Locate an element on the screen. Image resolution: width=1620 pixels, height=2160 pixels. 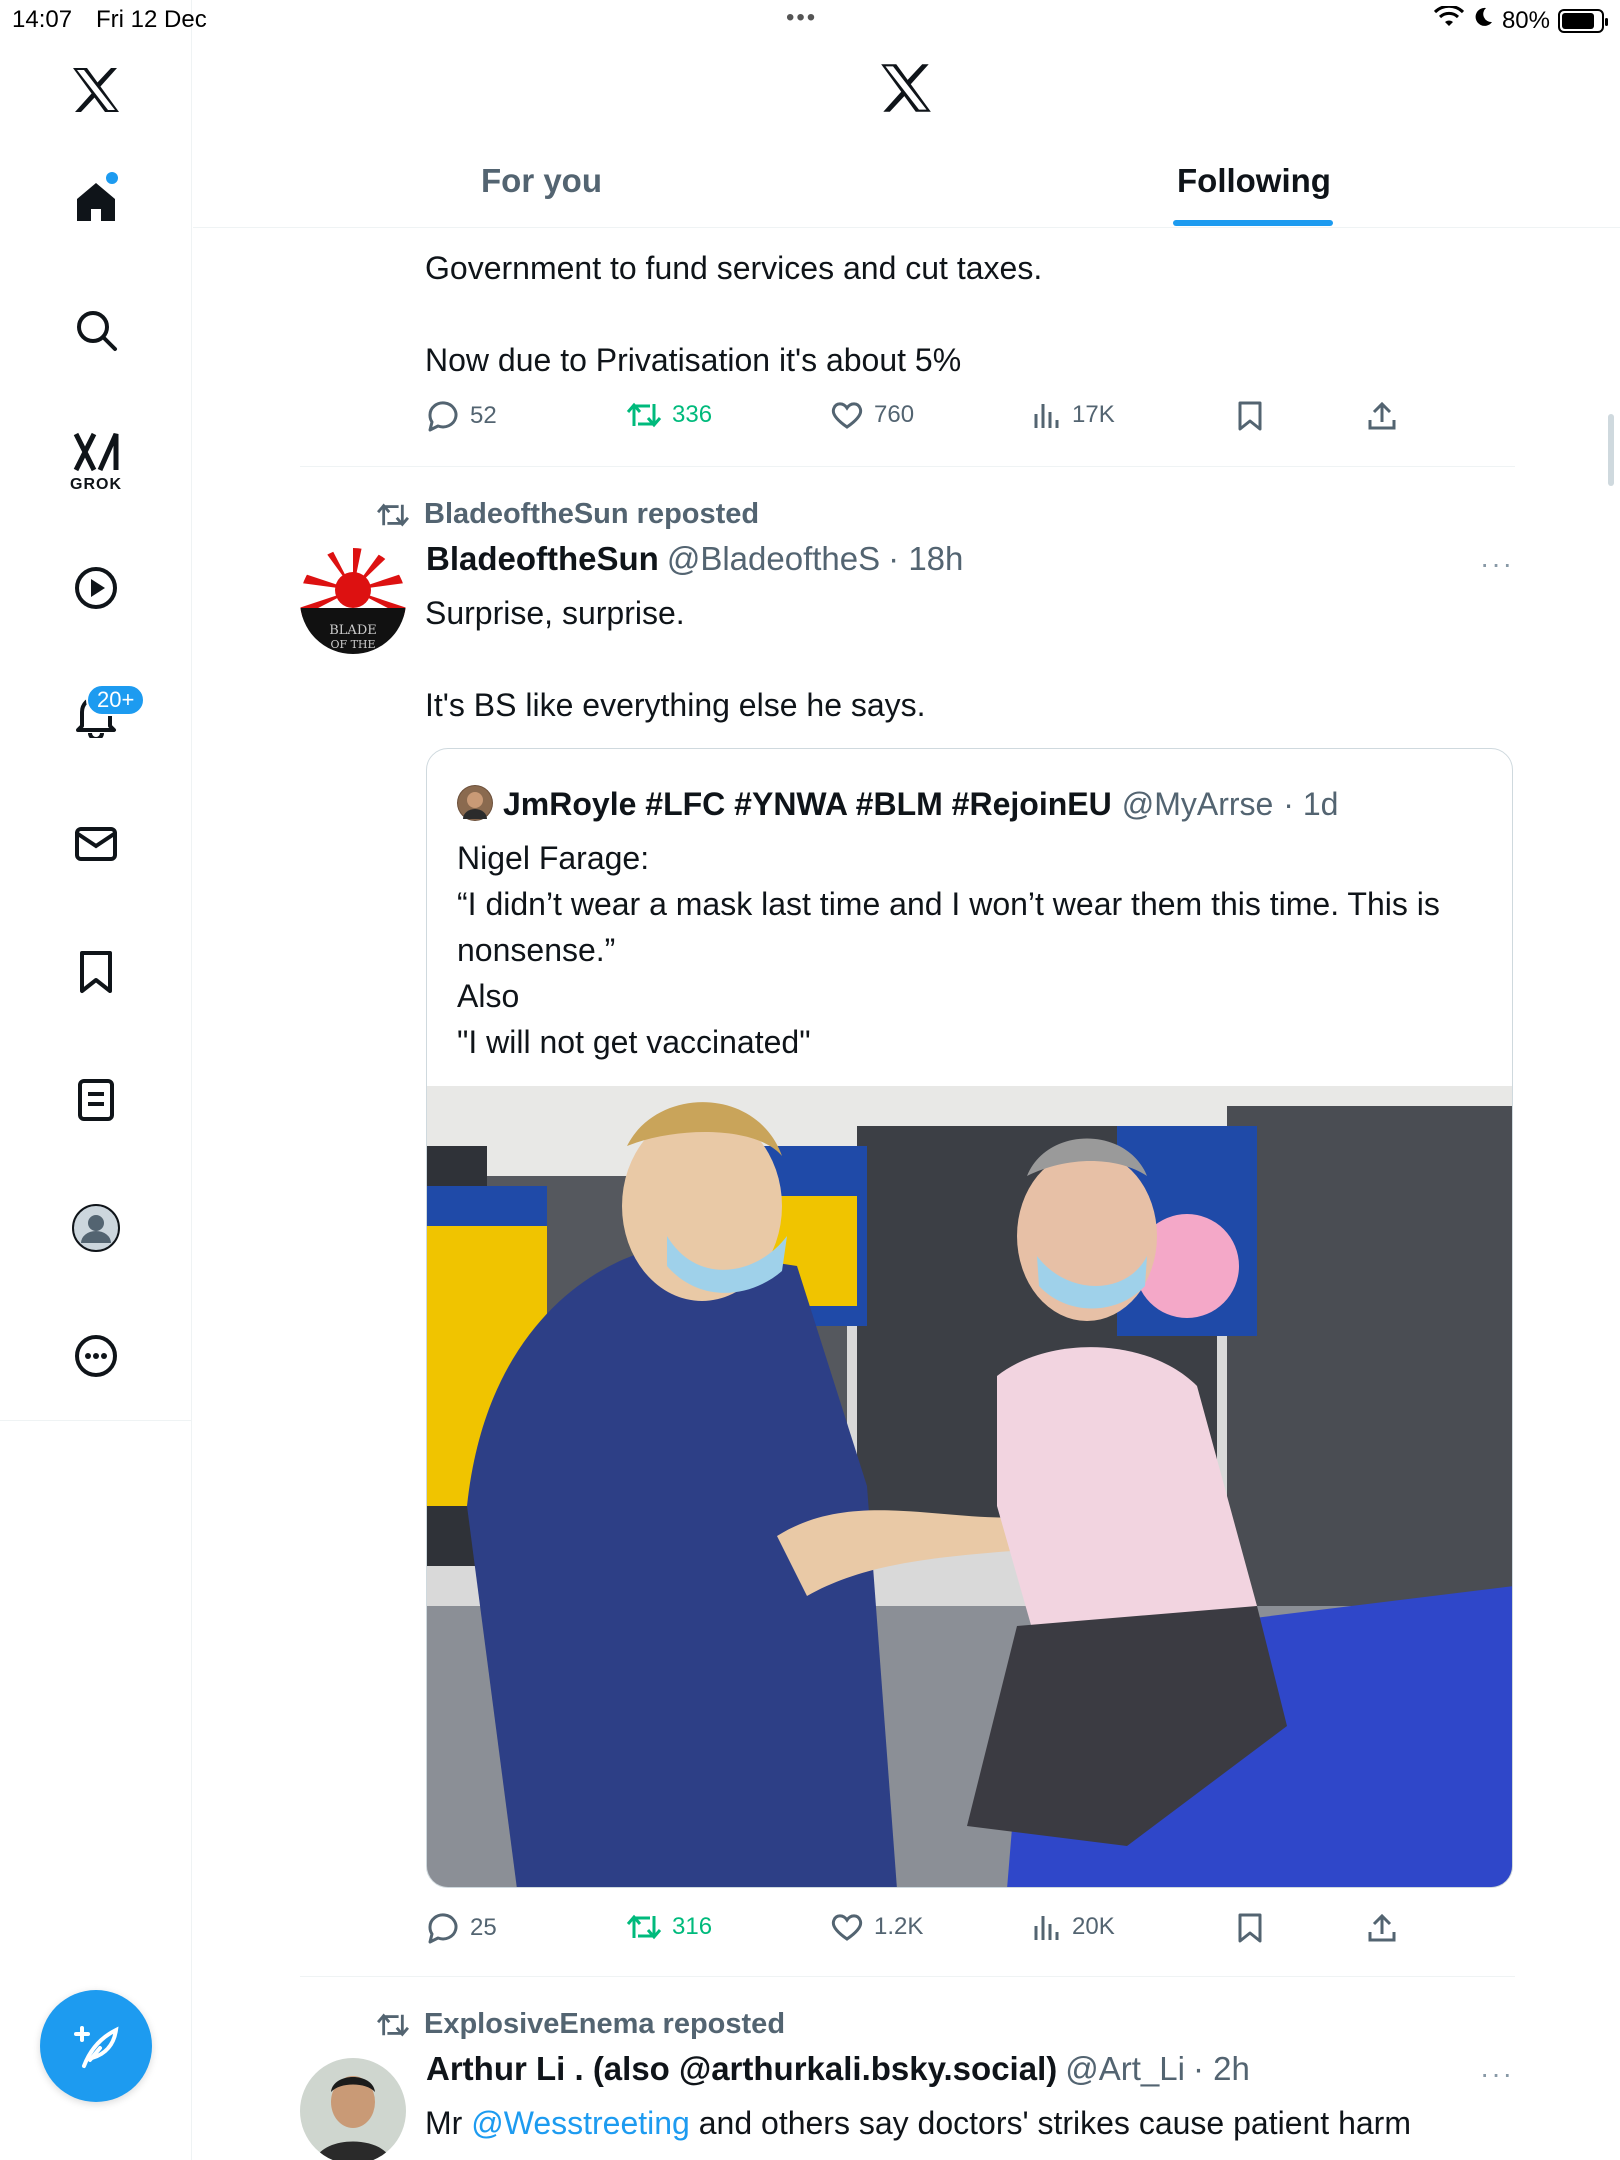
messages-envelope-icon is located at coordinates (96, 844).